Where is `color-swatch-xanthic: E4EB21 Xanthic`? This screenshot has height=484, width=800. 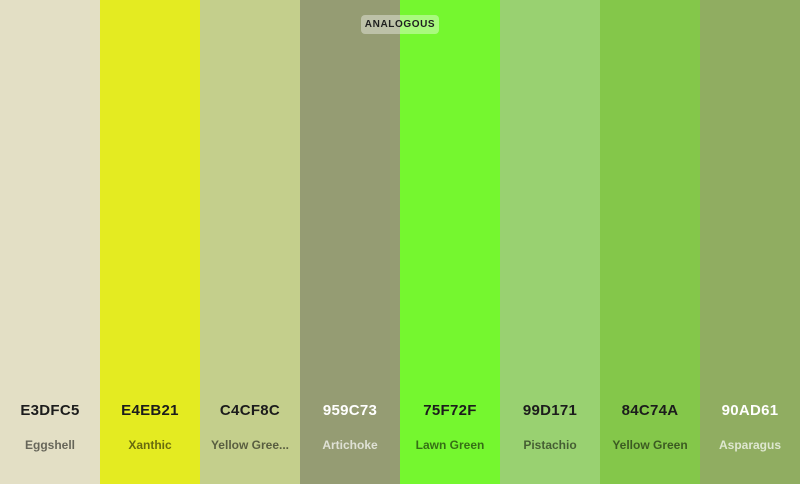 color-swatch-xanthic: E4EB21 Xanthic is located at coordinates (150, 242).